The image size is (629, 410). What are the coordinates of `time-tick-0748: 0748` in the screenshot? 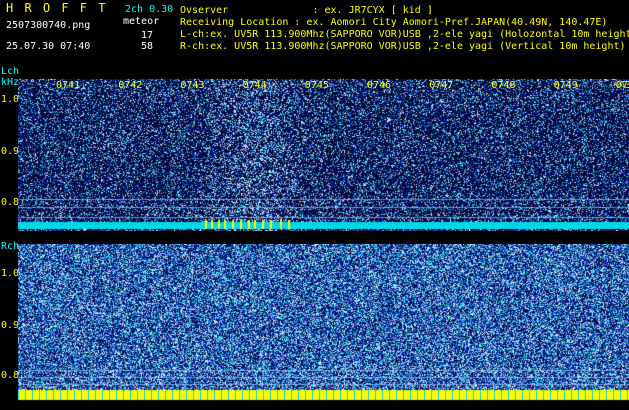 It's located at (503, 85).